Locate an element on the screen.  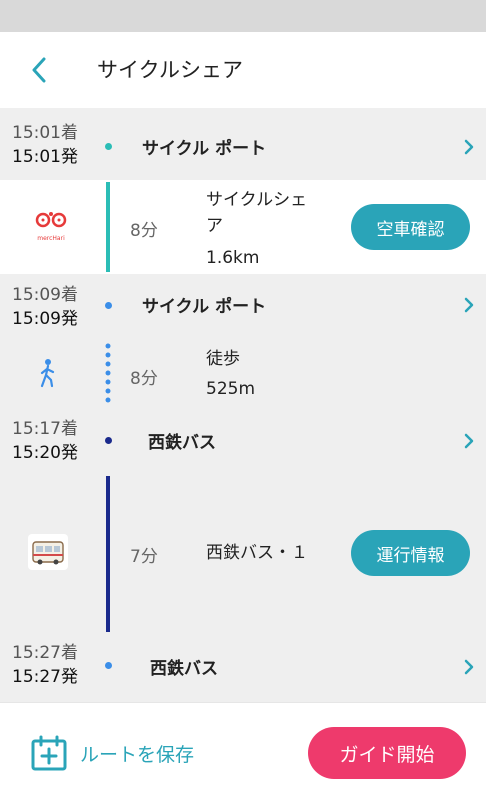
check-availability-button: 空車確認 is located at coordinates (410, 227).